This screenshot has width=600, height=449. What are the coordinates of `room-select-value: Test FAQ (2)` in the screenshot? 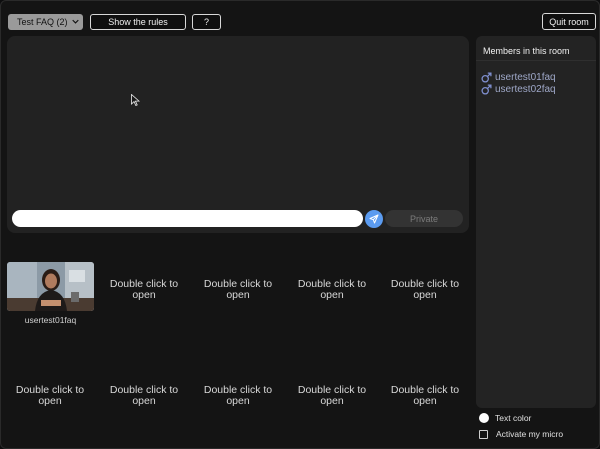 It's located at (42, 22).